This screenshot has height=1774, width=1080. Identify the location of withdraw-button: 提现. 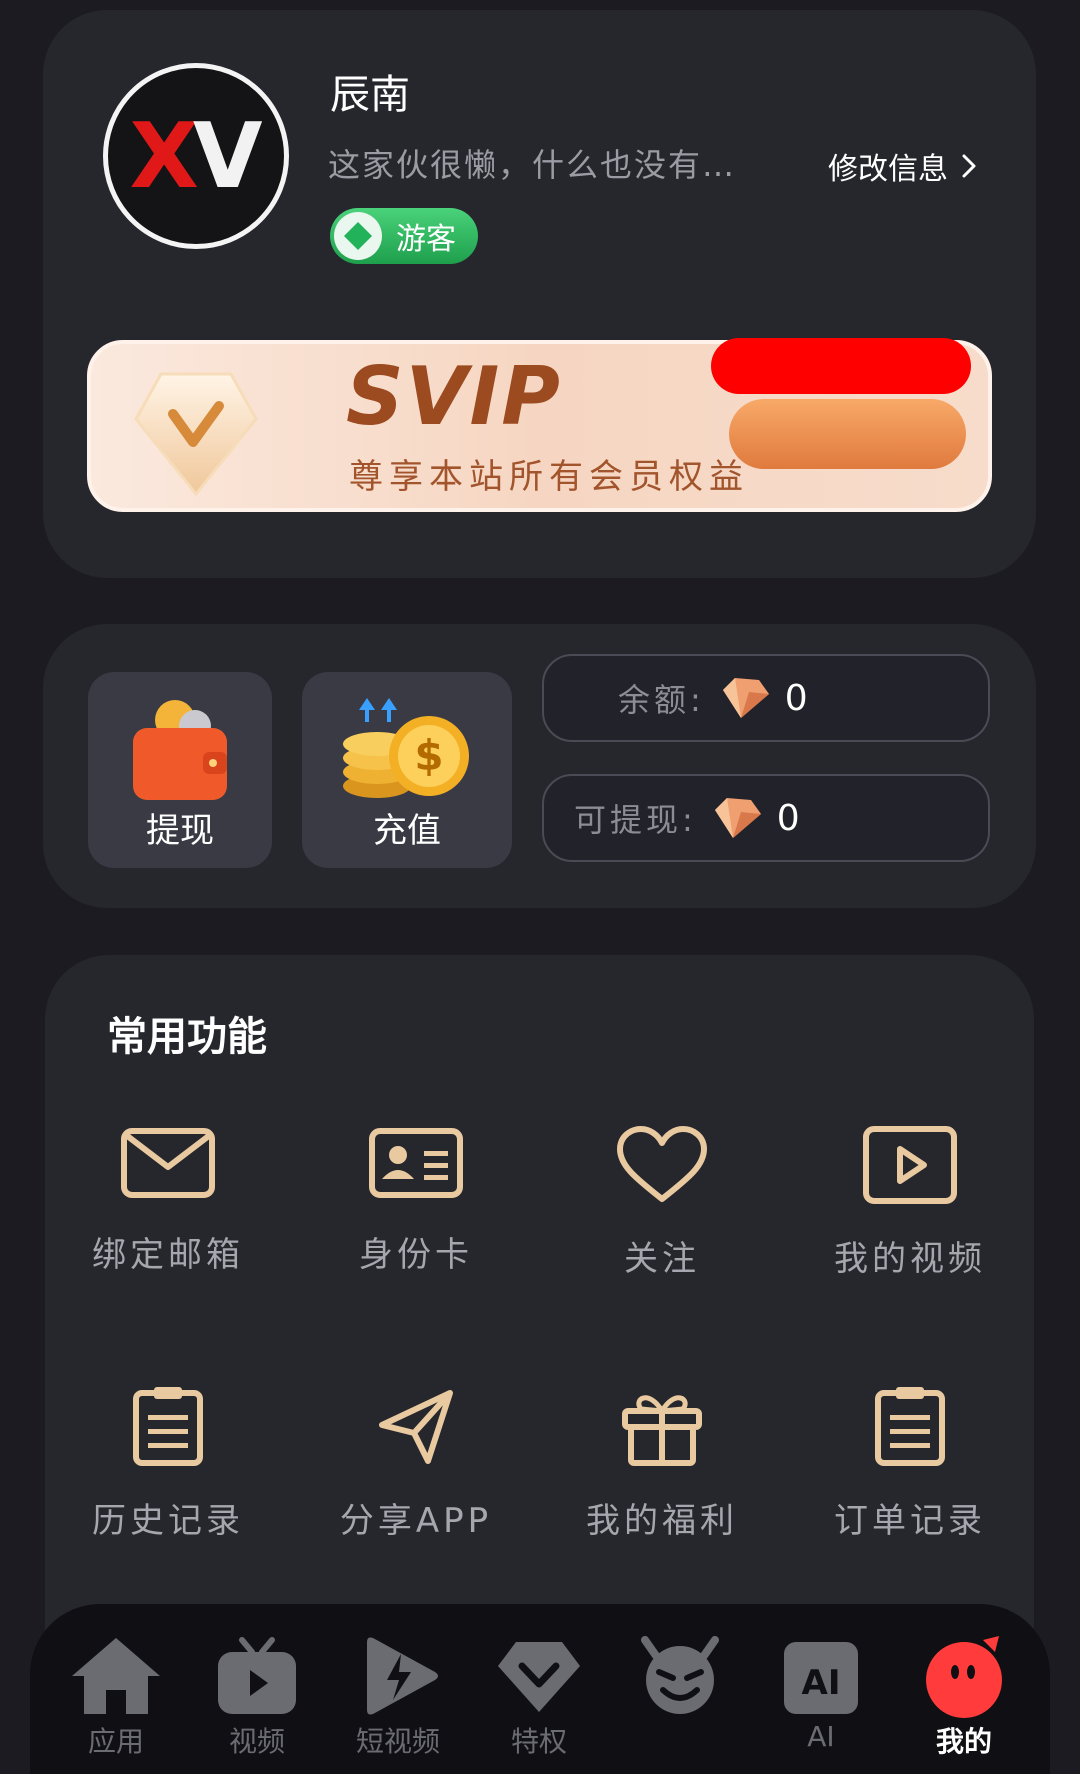
(180, 770).